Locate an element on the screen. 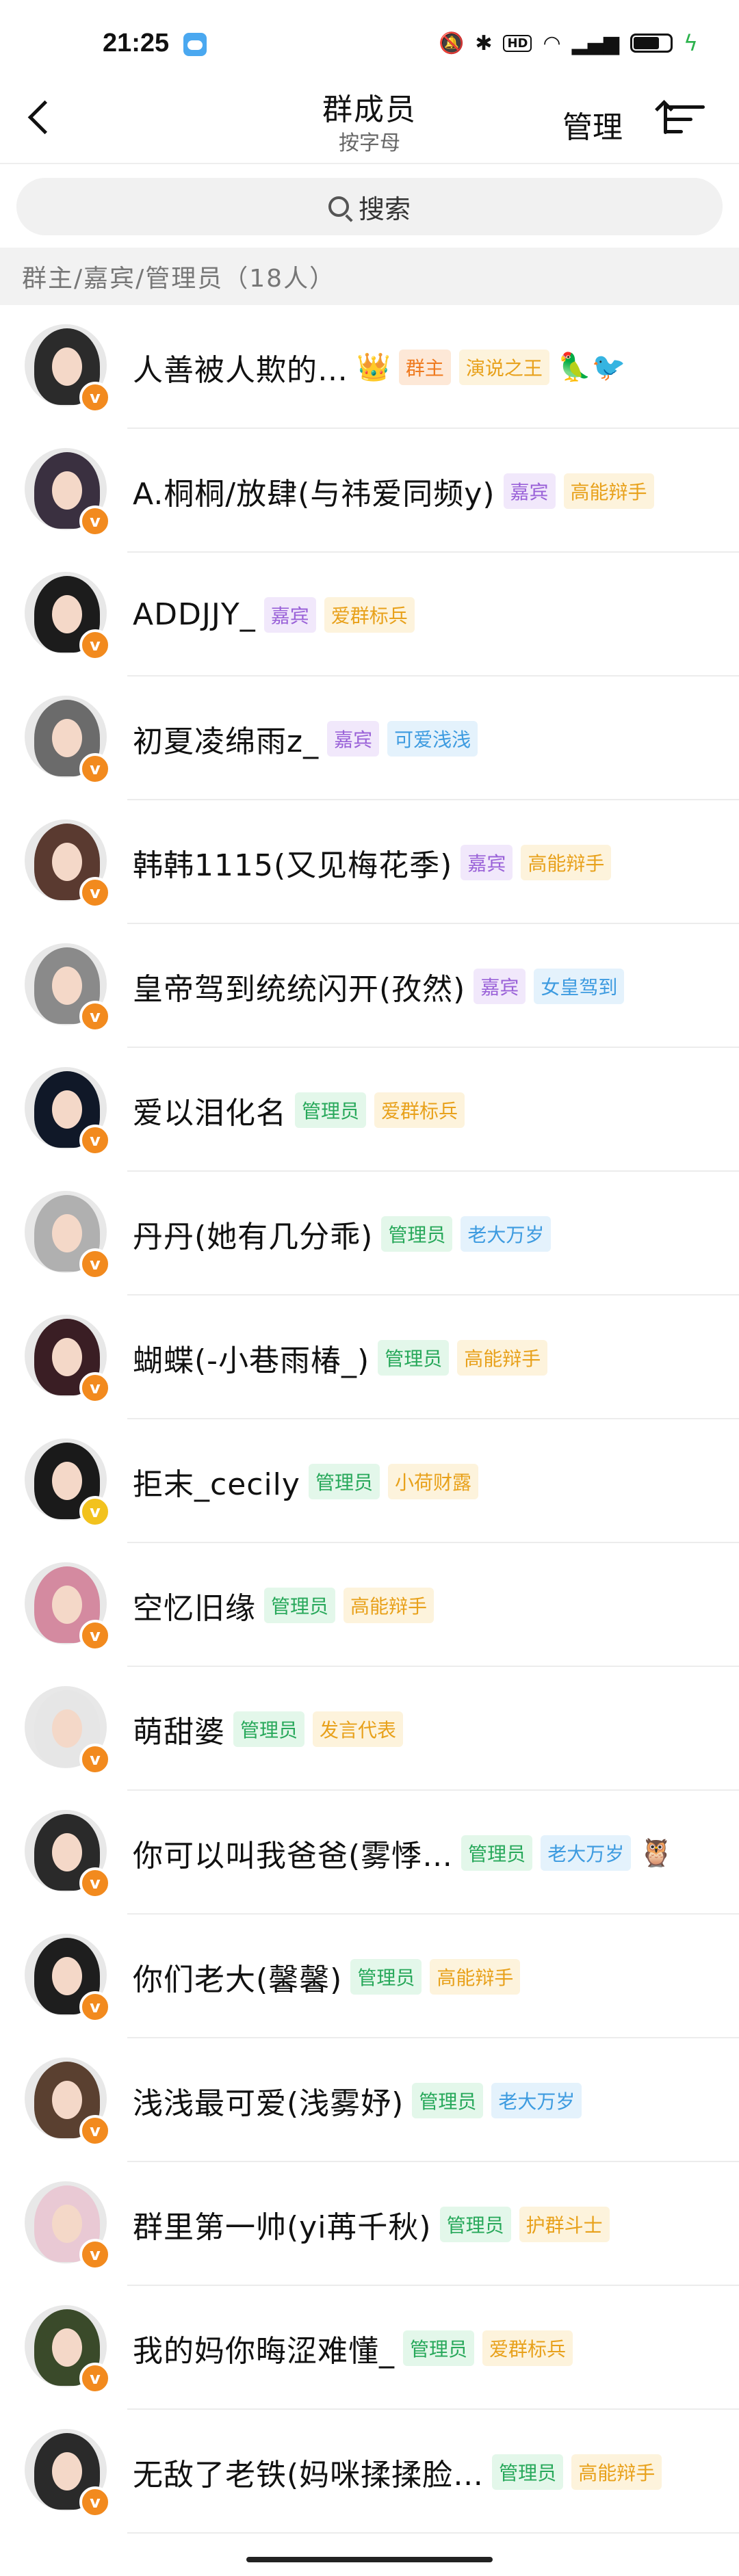 The image size is (739, 2576). bird-icon: 🦜🐦 is located at coordinates (591, 367).